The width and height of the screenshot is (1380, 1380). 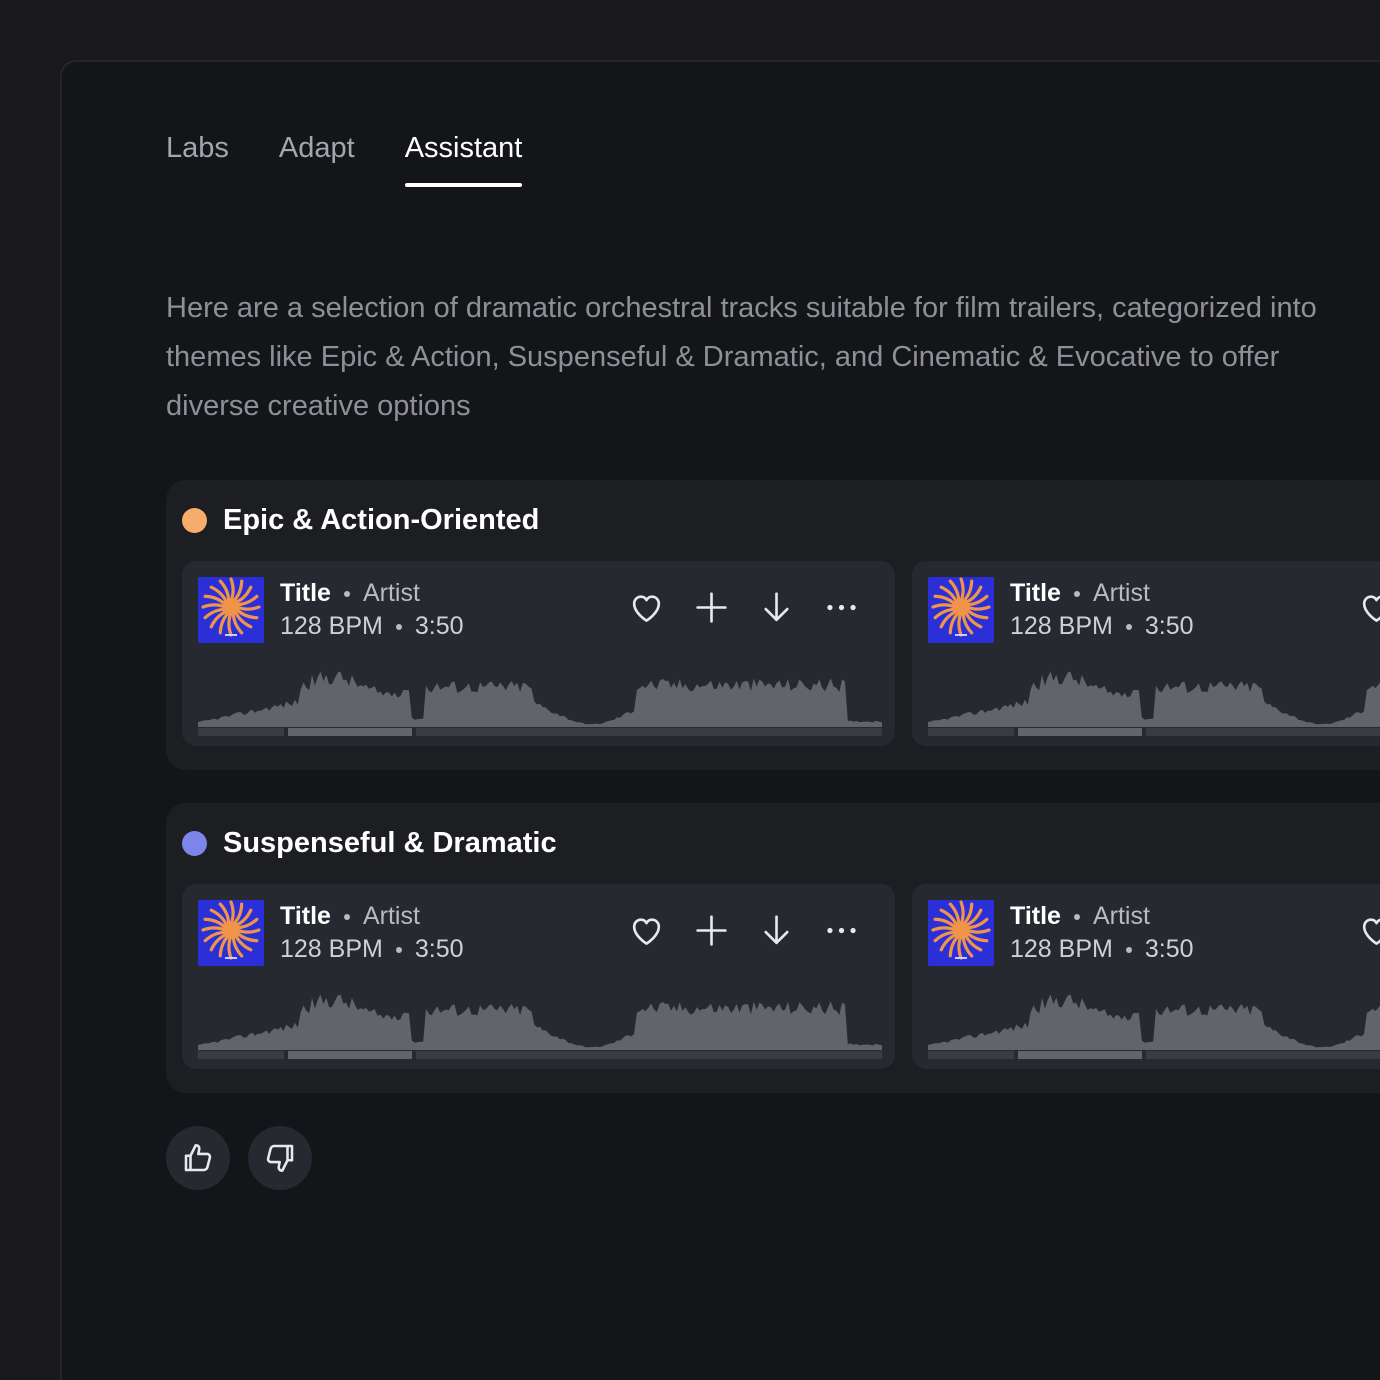 What do you see at coordinates (239, 1158) in the screenshot?
I see `feedback-bar` at bounding box center [239, 1158].